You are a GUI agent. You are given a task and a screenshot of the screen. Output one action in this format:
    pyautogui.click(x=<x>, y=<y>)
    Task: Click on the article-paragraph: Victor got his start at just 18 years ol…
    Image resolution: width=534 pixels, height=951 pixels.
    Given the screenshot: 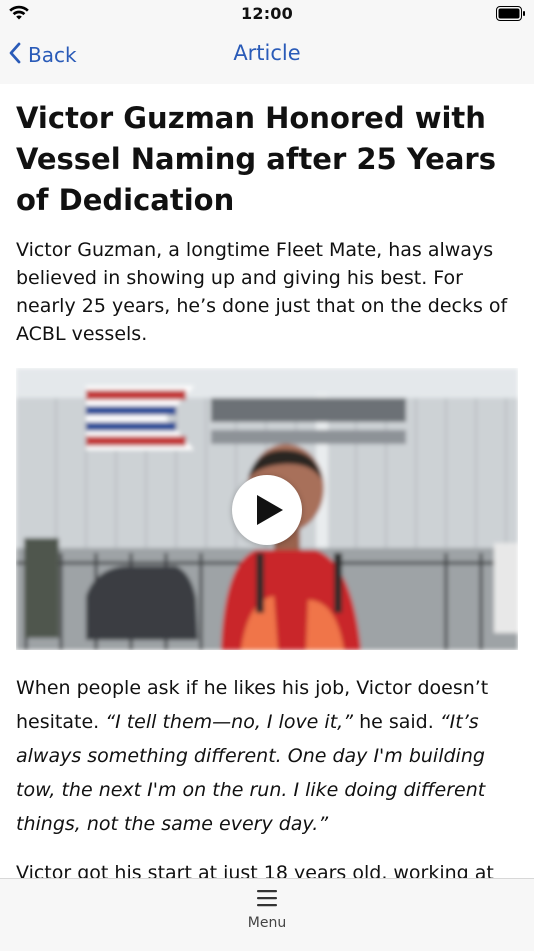 What is the action you would take?
    pyautogui.click(x=255, y=870)
    